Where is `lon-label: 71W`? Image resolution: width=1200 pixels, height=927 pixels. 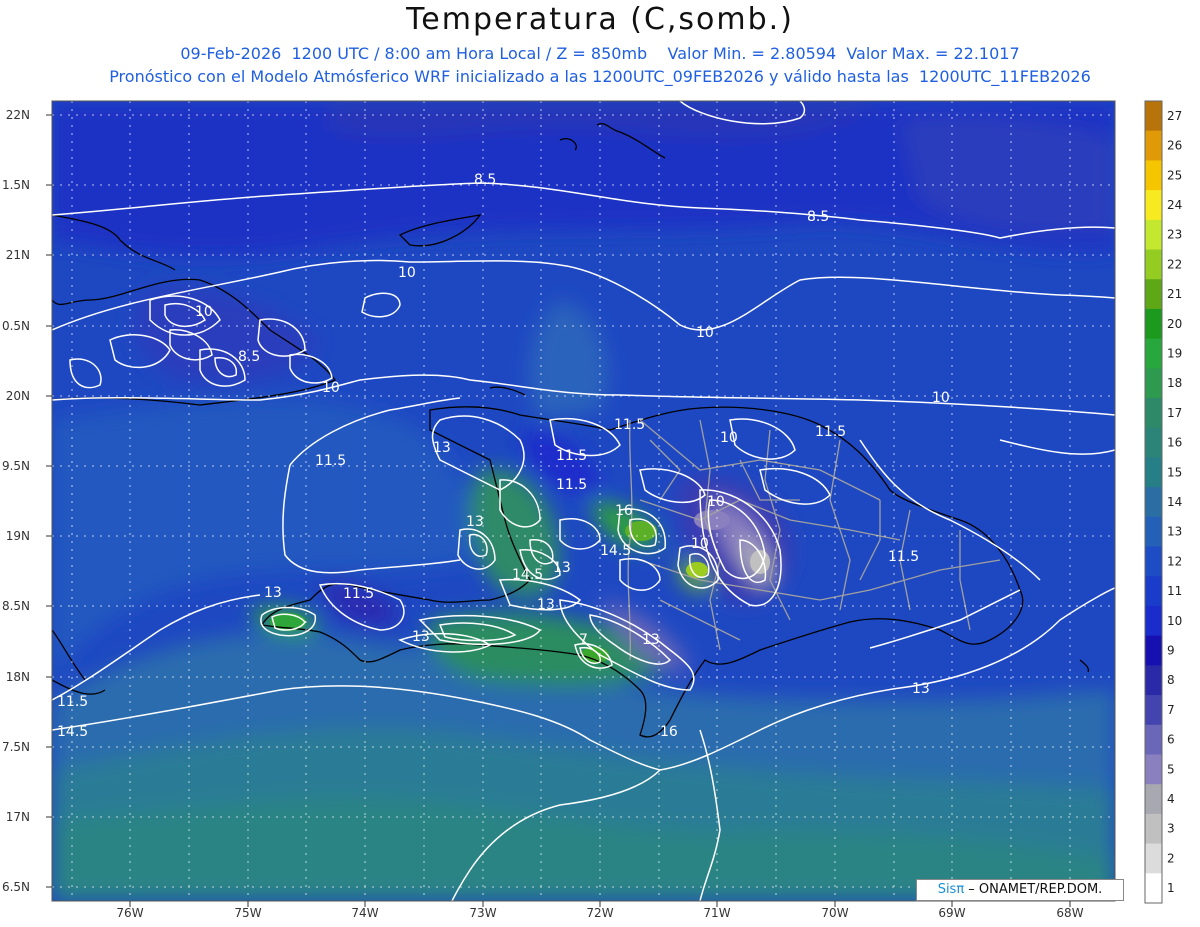
lon-label: 71W is located at coordinates (716, 913).